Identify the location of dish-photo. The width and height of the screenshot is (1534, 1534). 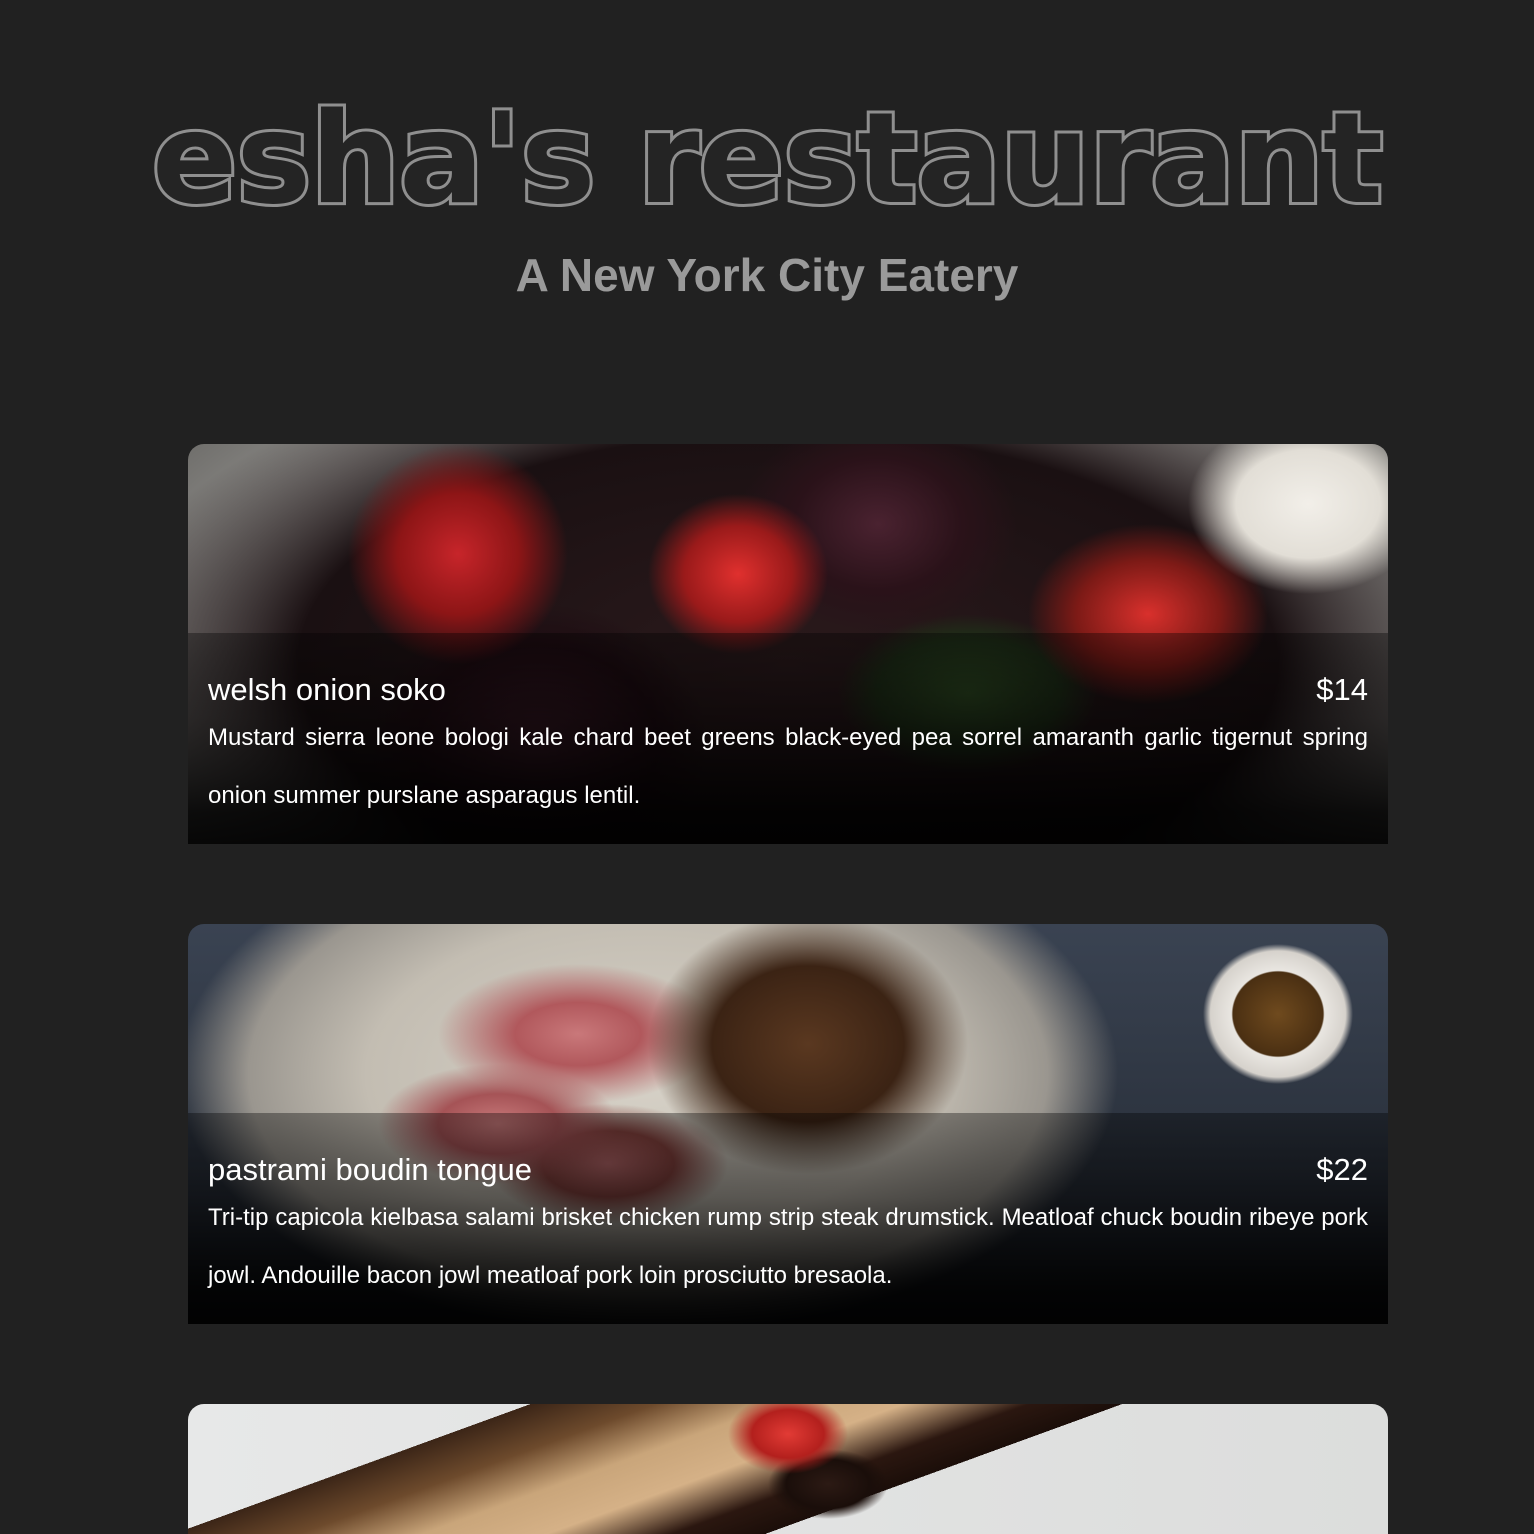
(788, 1469).